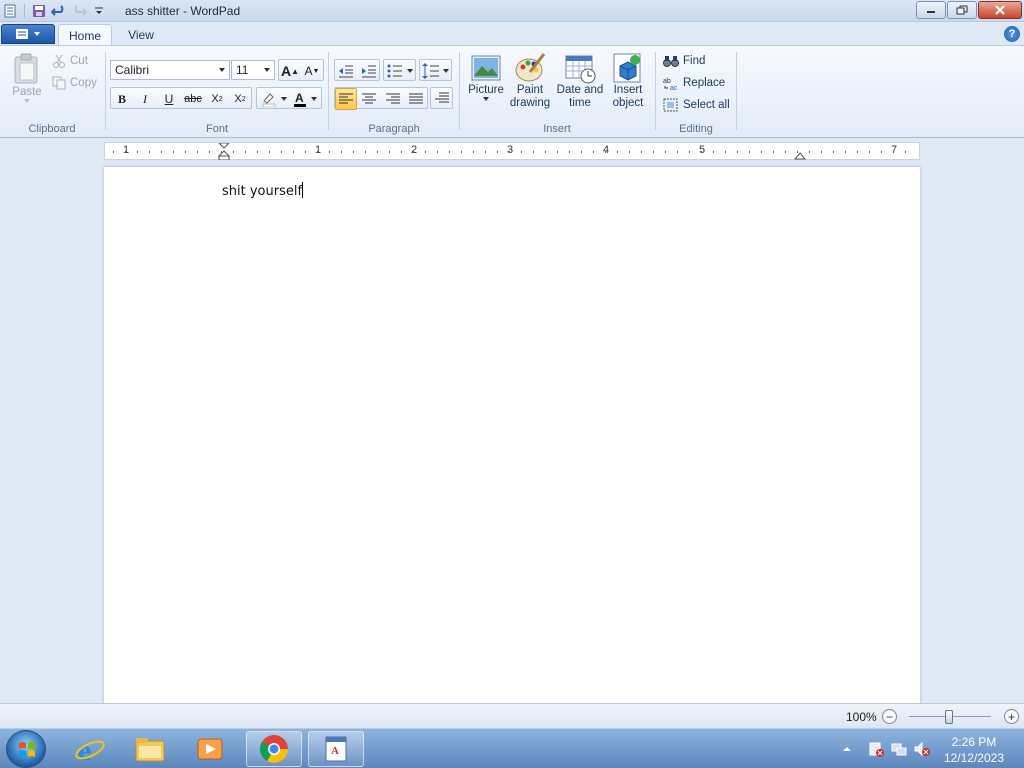 The height and width of the screenshot is (768, 1024). I want to click on align-right-icon, so click(393, 99).